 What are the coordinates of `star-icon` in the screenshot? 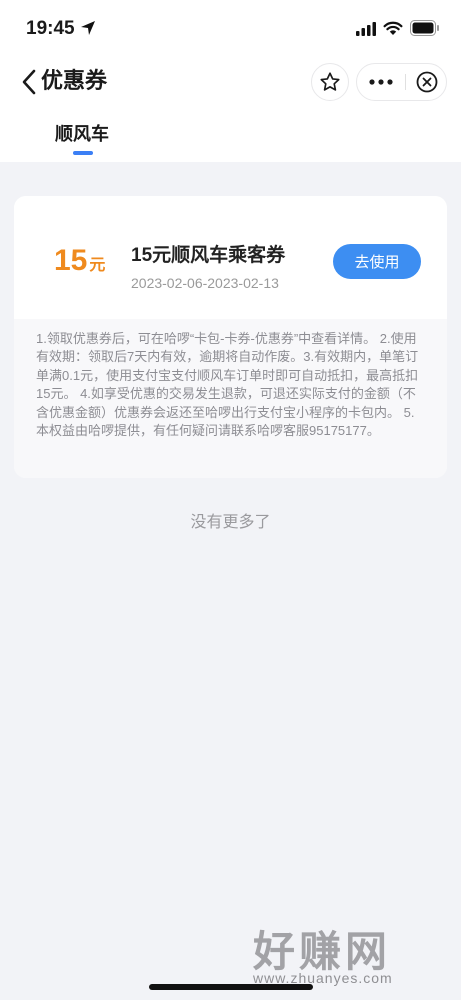 It's located at (330, 81).